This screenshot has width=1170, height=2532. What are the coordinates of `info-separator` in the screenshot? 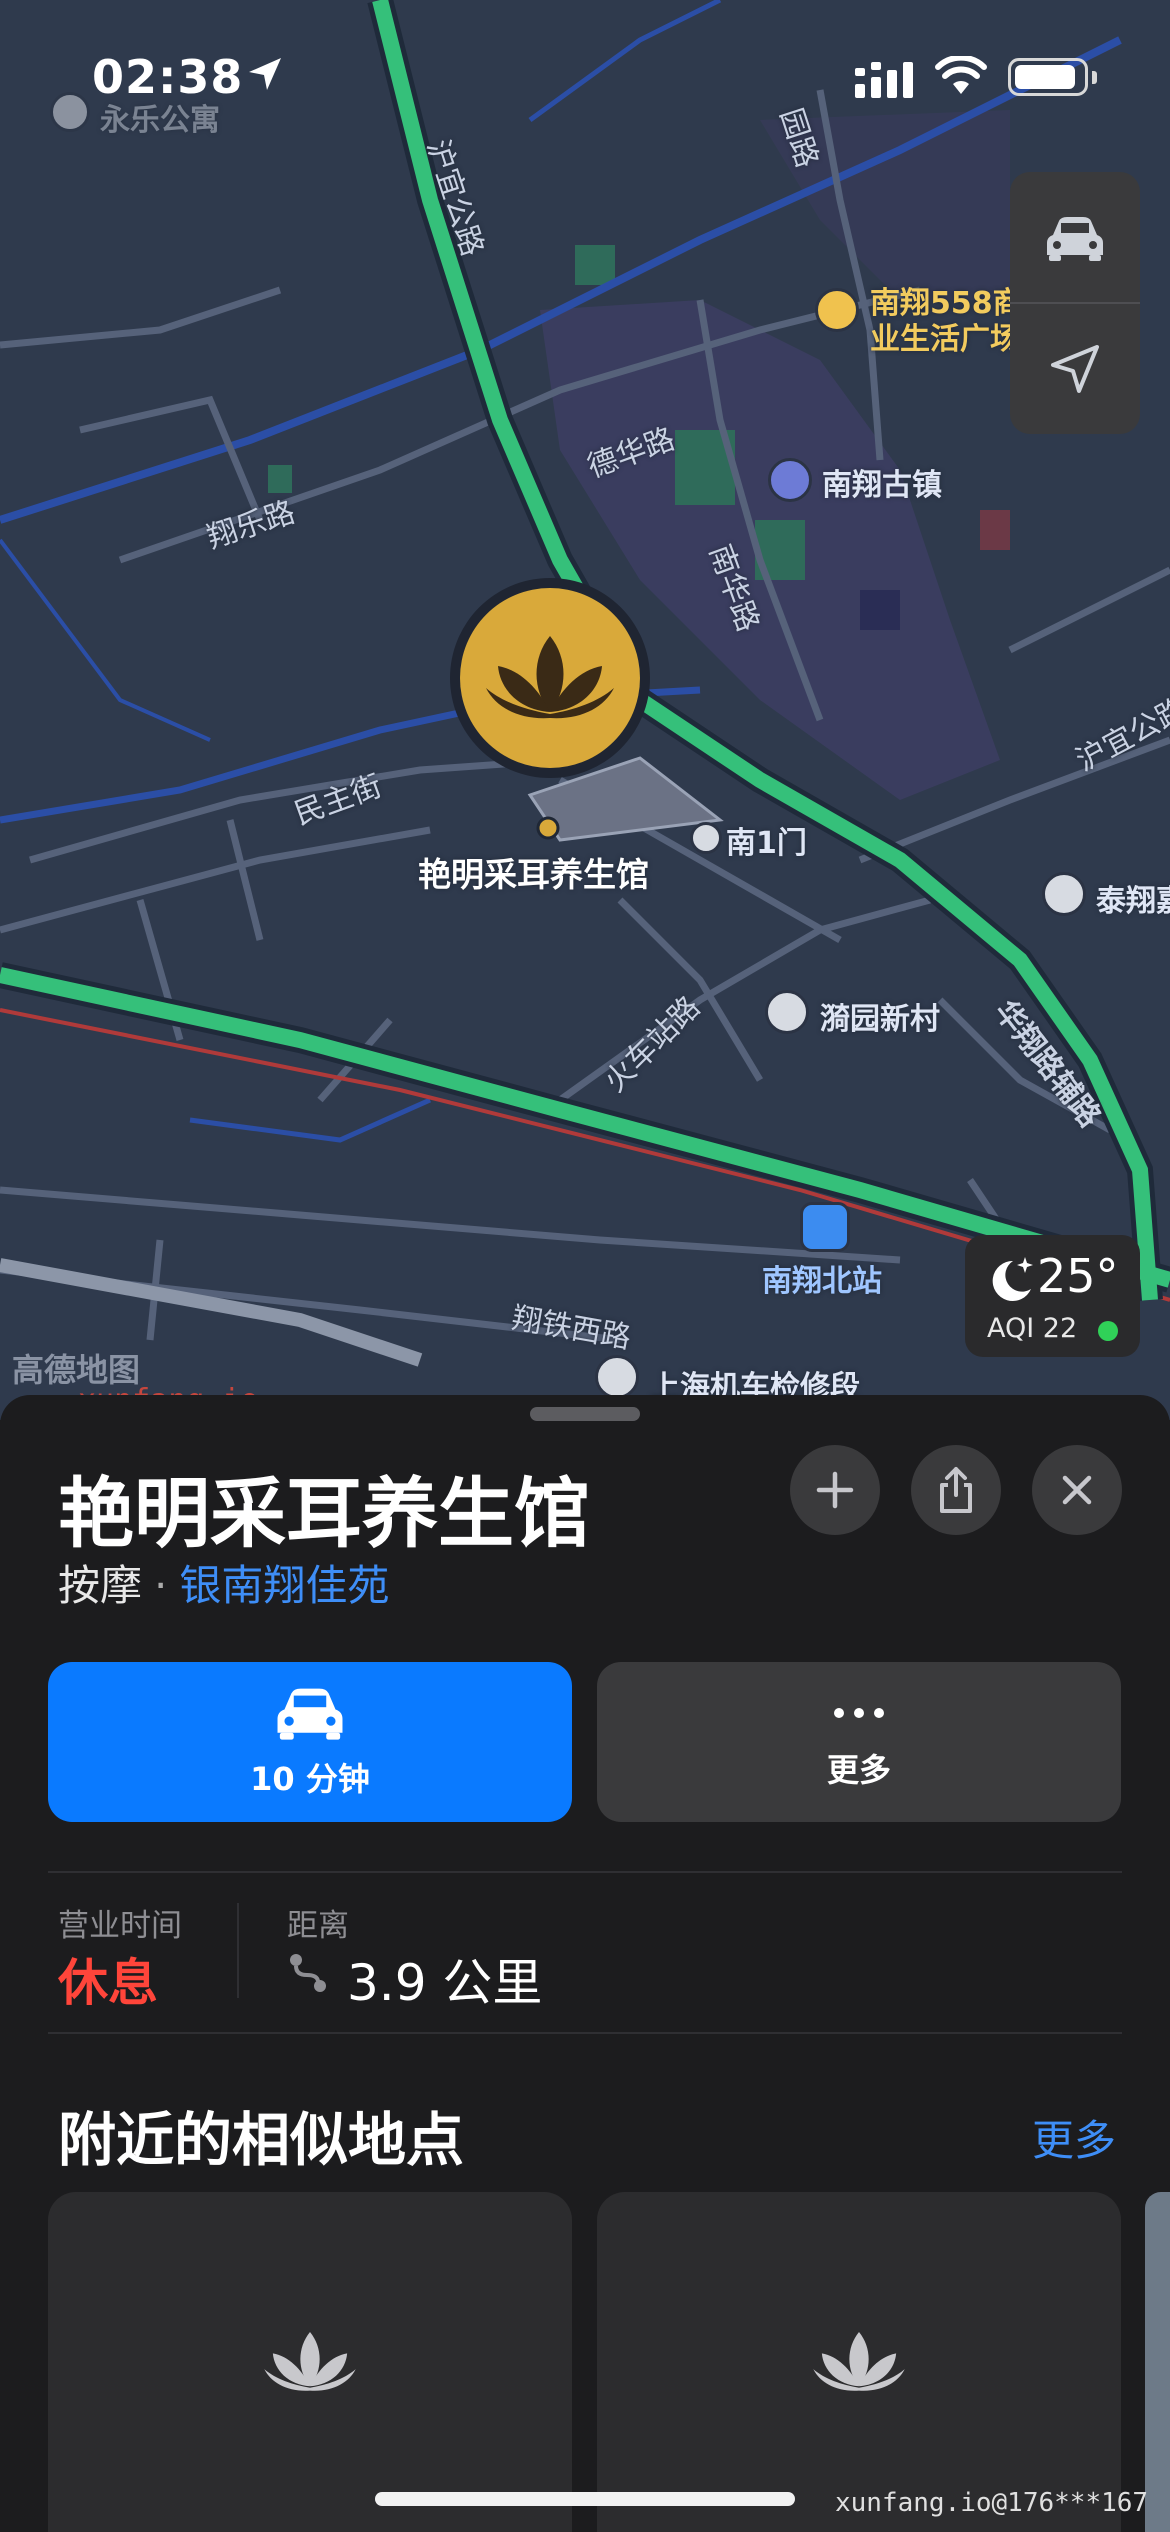 It's located at (238, 1950).